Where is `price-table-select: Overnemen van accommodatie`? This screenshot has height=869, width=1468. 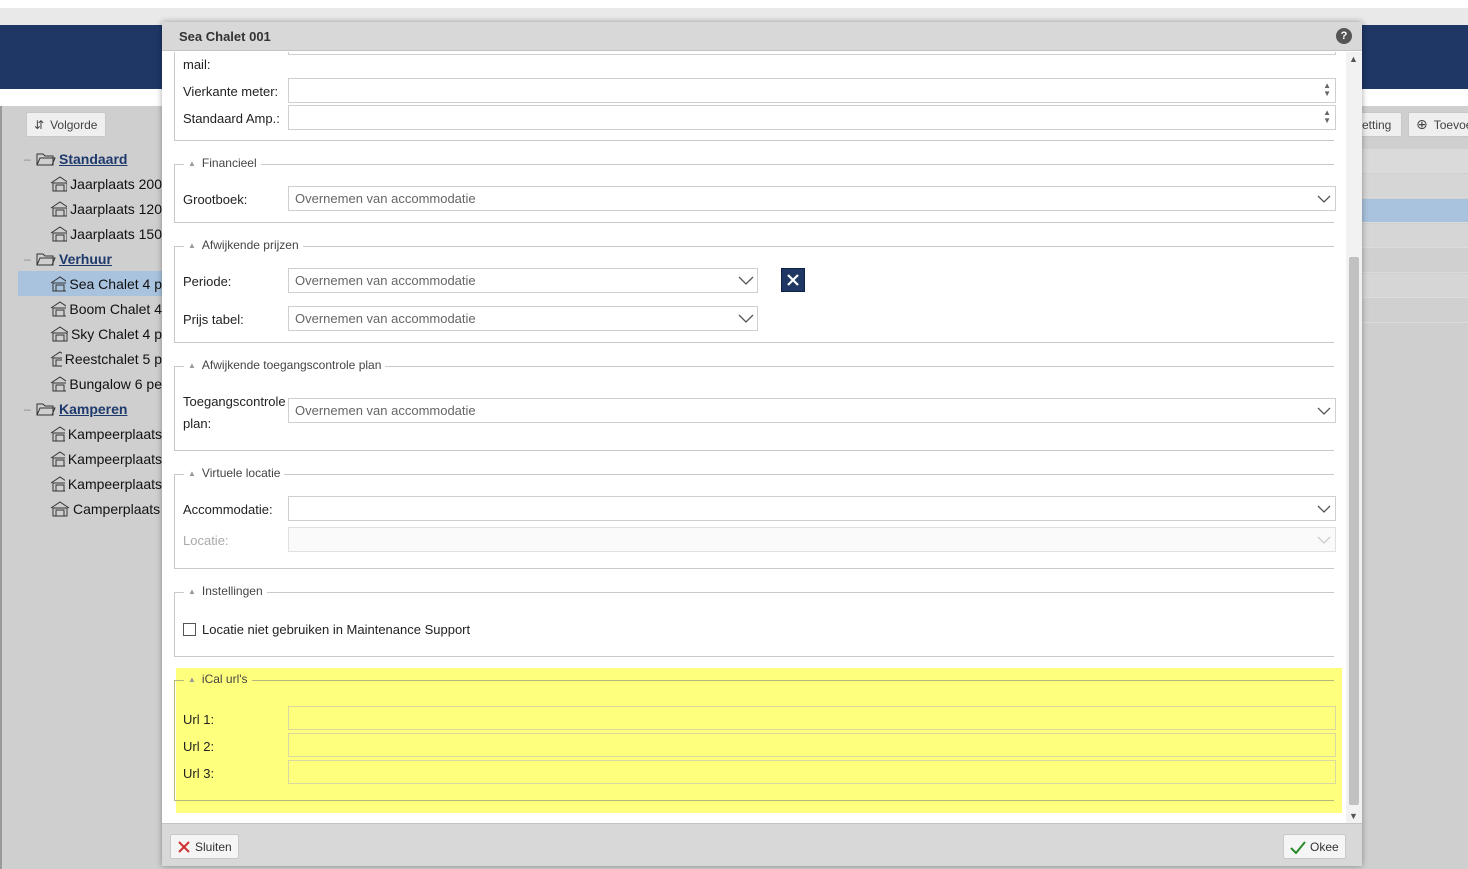
price-table-select: Overnemen van accommodatie is located at coordinates (523, 318).